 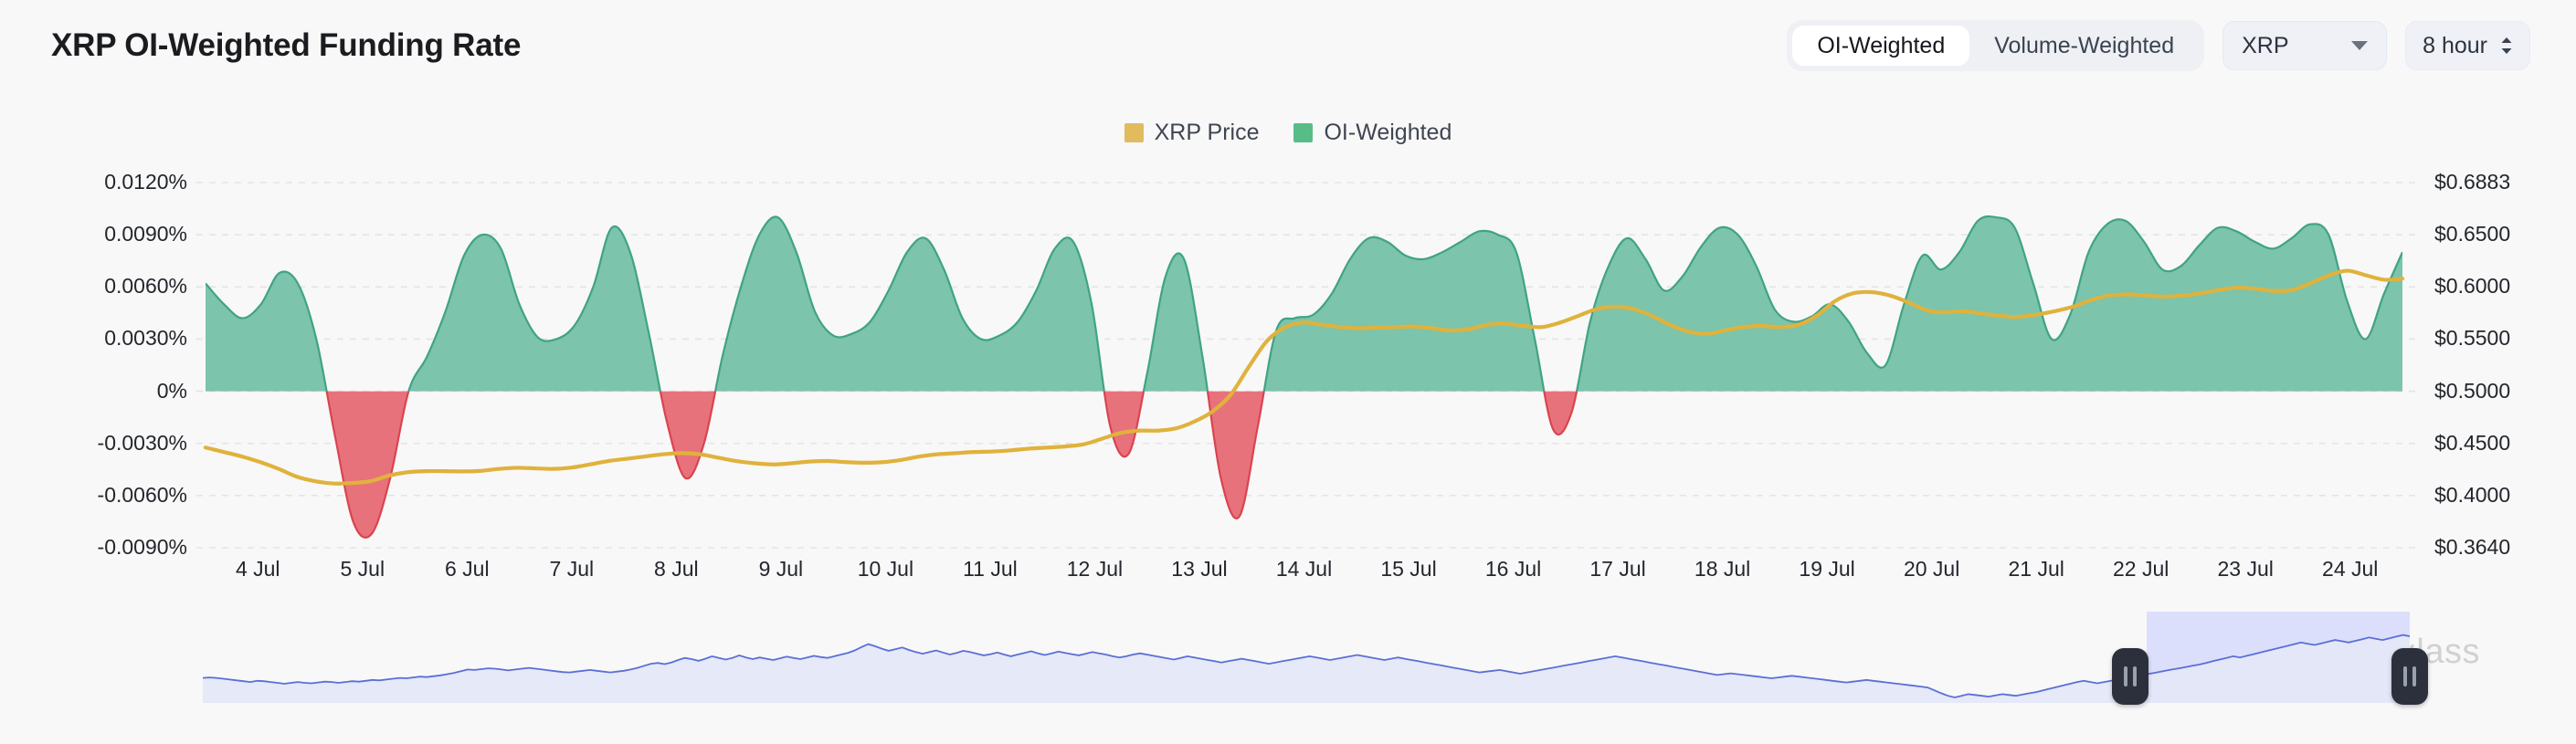 What do you see at coordinates (885, 569) in the screenshot?
I see `x-axis-tick: 10 Jul` at bounding box center [885, 569].